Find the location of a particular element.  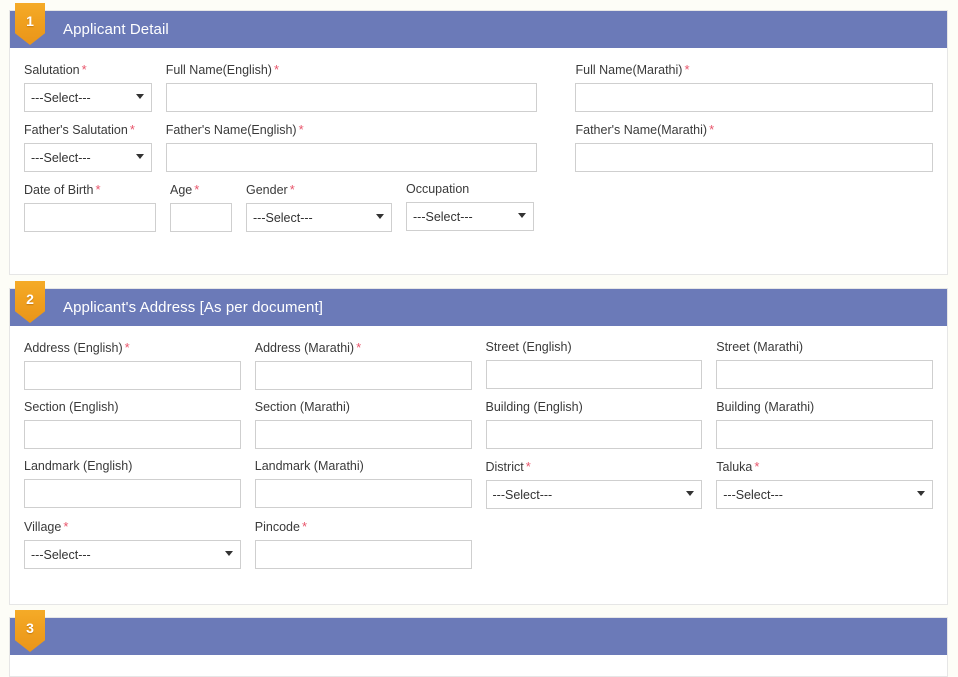

field-pincode: Pincode * is located at coordinates (370, 544).